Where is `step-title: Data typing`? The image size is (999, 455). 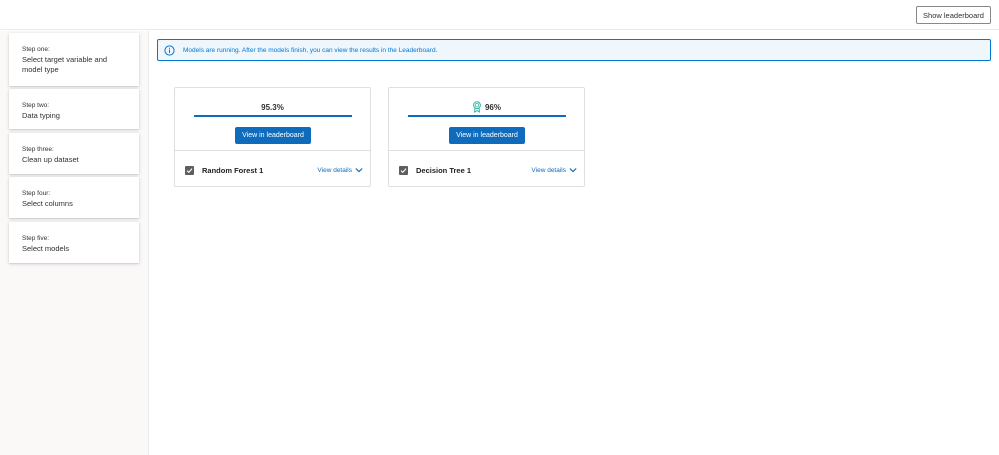 step-title: Data typing is located at coordinates (41, 115).